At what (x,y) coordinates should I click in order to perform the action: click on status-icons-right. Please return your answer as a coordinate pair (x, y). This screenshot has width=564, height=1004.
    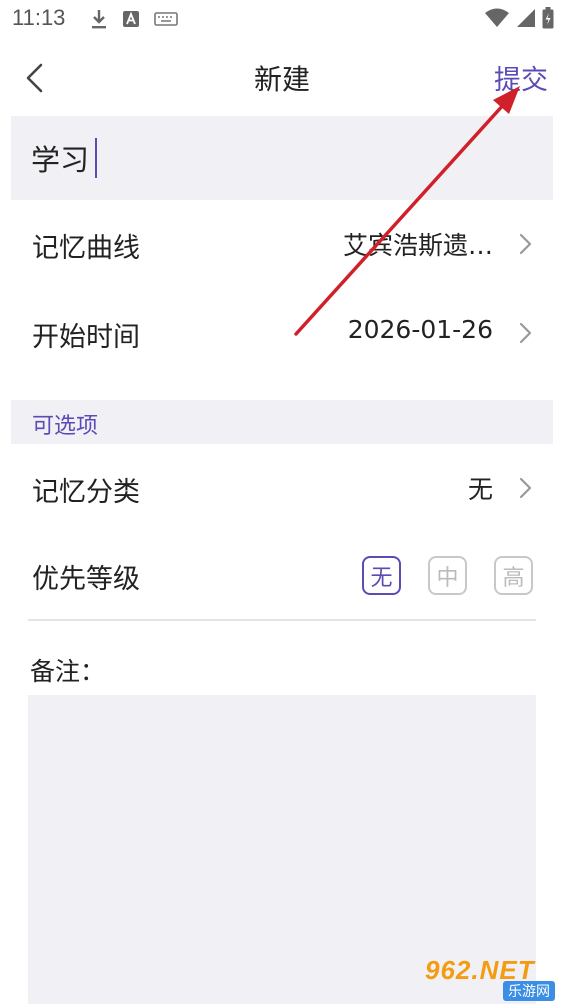
    Looking at the image, I should click on (519, 18).